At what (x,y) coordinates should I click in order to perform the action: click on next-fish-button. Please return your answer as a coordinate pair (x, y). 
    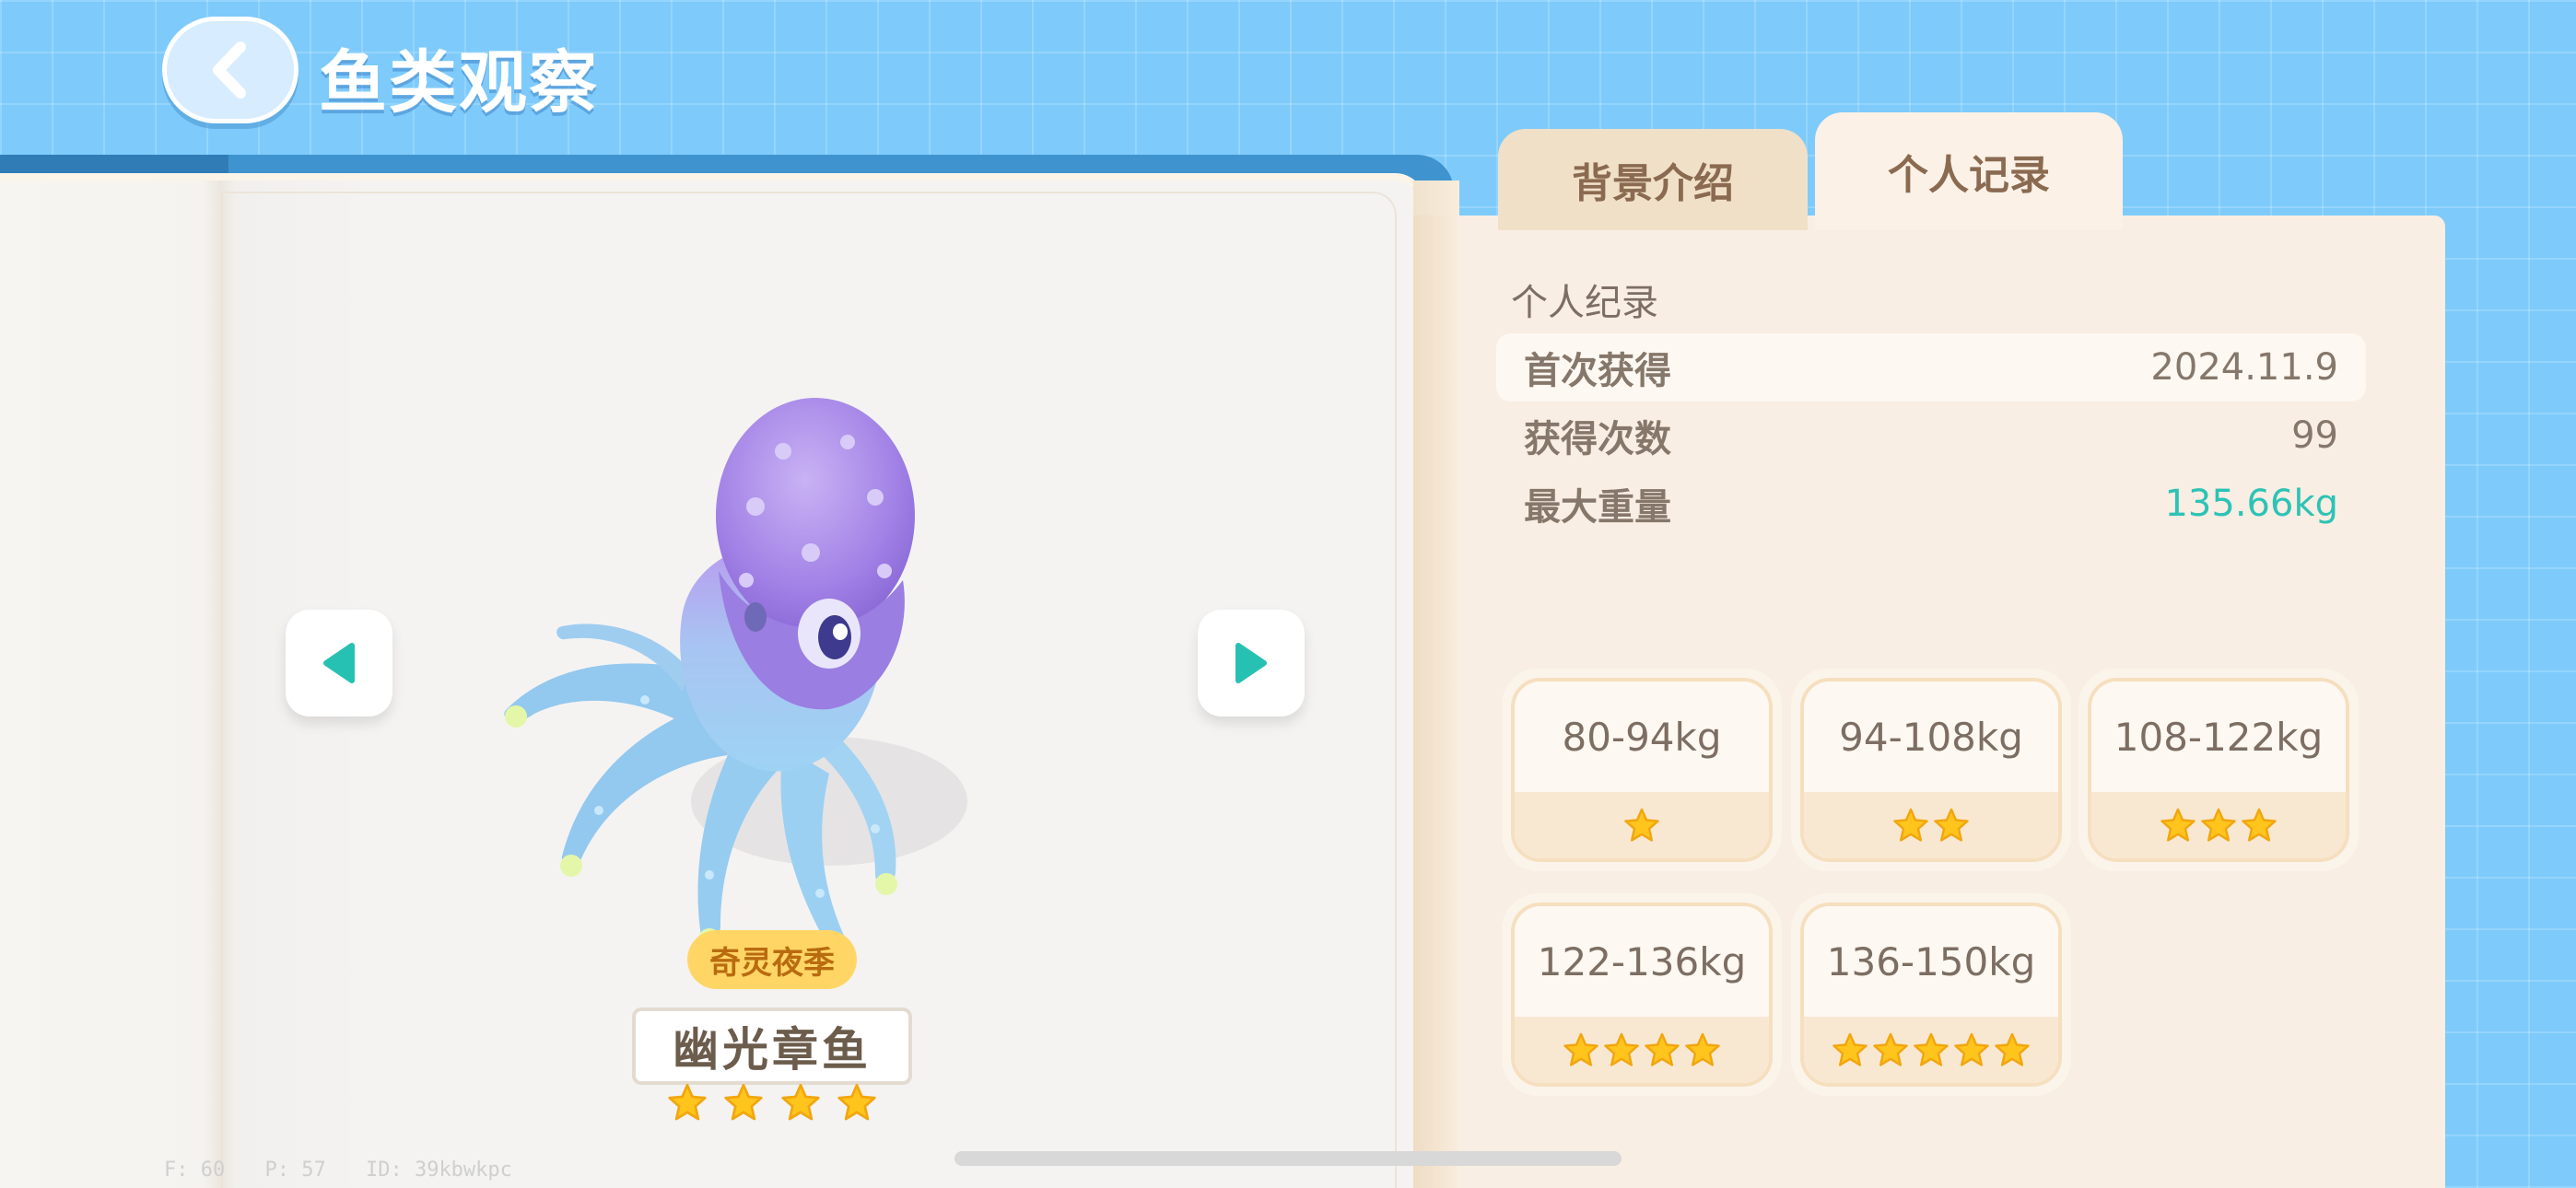
    Looking at the image, I should click on (1251, 663).